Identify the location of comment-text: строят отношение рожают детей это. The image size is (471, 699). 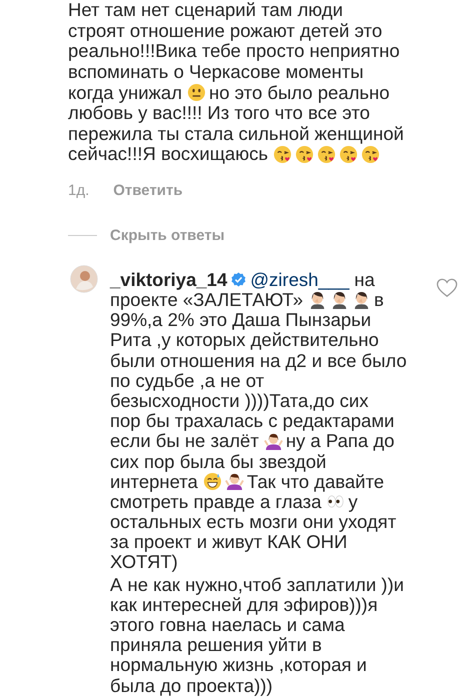
(225, 30).